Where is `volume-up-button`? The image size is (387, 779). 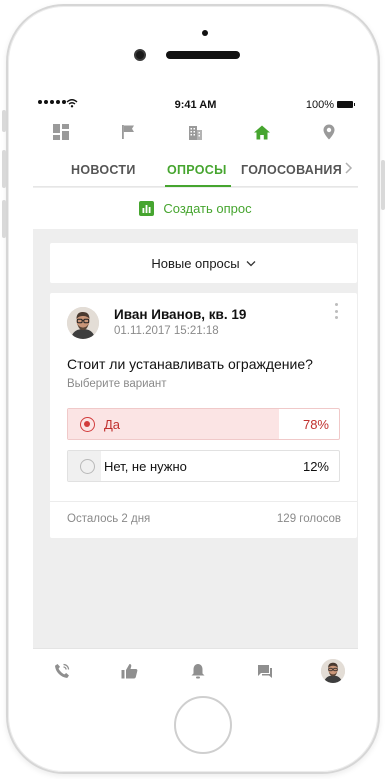 volume-up-button is located at coordinates (4, 169).